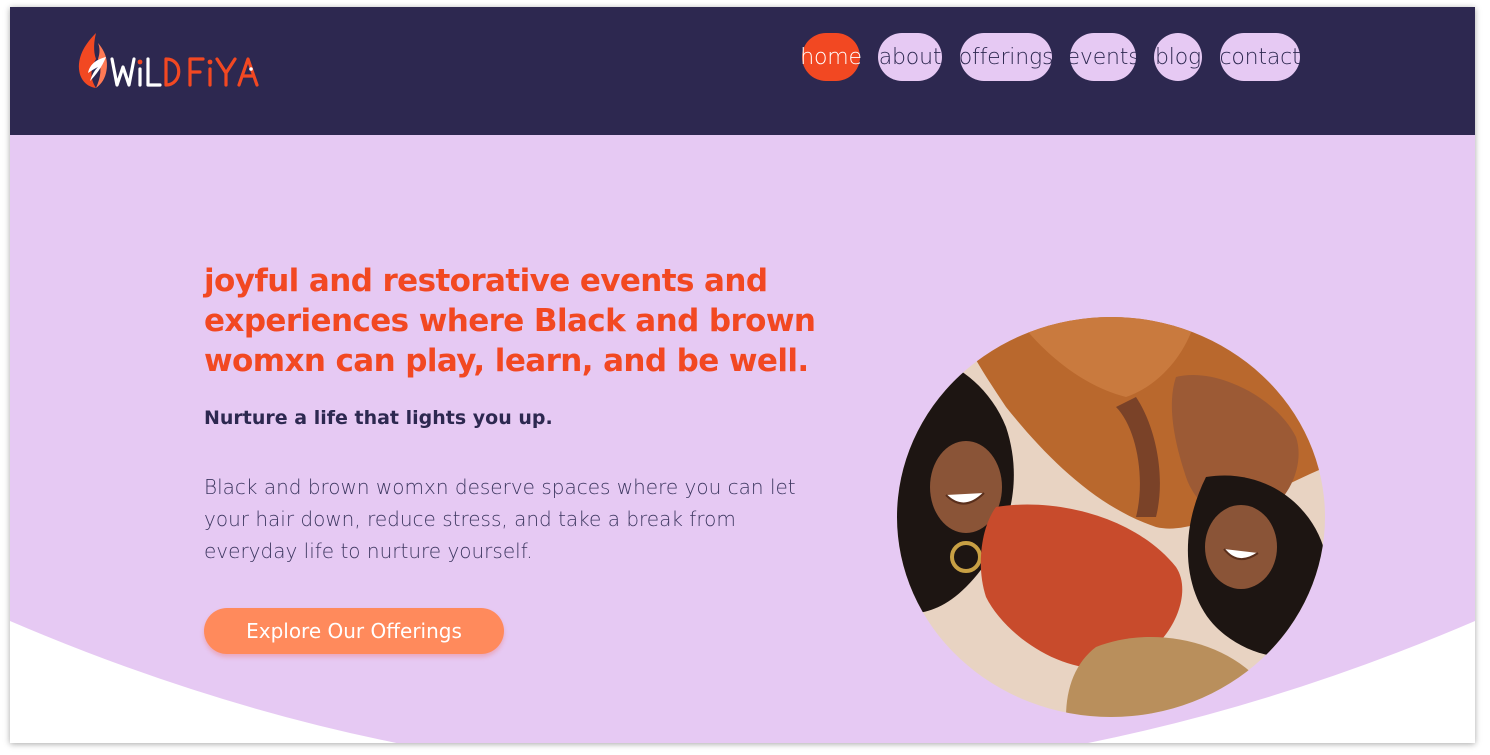 The height and width of the screenshot is (755, 1490). Describe the element at coordinates (354, 631) in the screenshot. I see `explore-offerings-button: Explore Our Offerings` at that location.